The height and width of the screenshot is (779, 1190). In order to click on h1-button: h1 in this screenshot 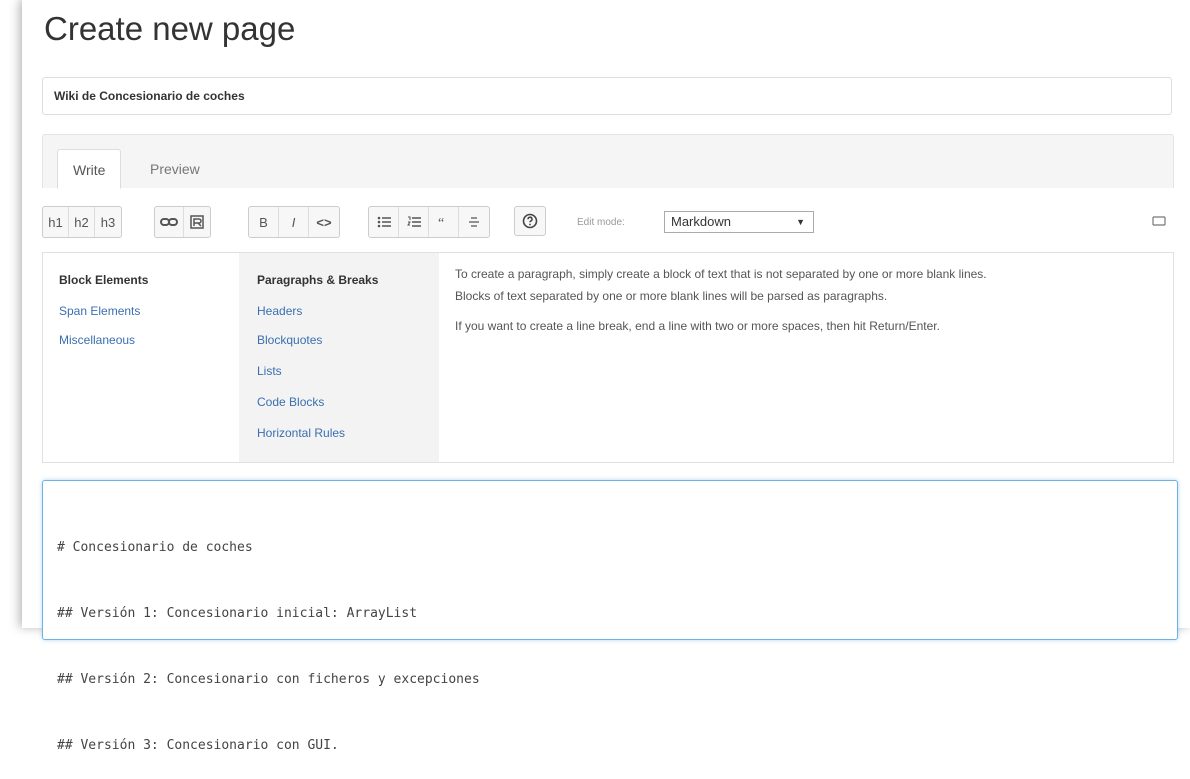, I will do `click(56, 222)`.